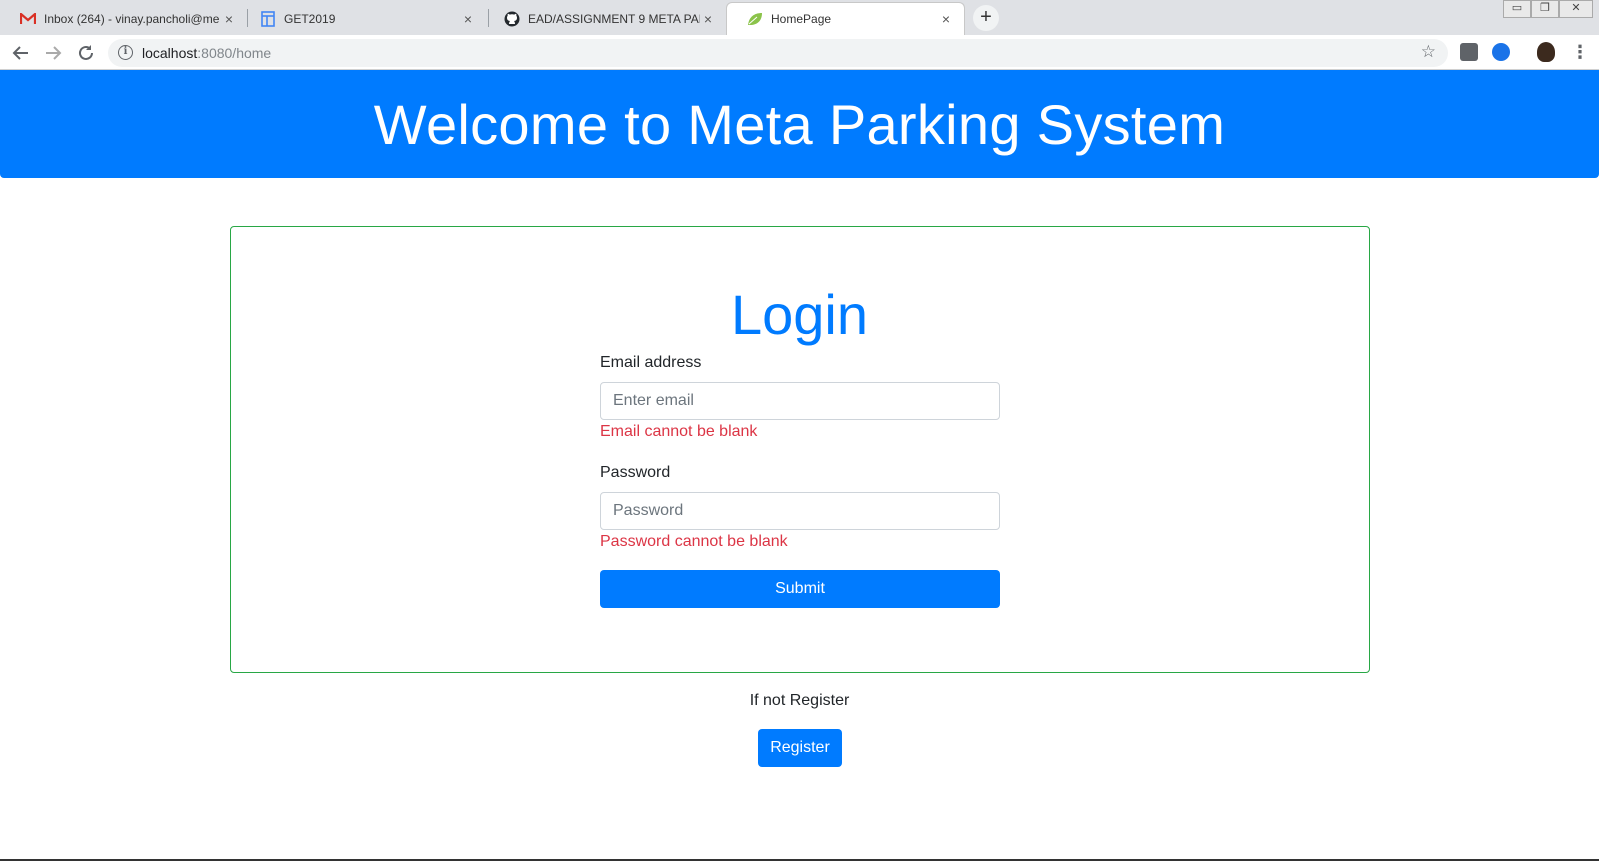 This screenshot has height=861, width=1599. I want to click on password-error-wrap: Password cannot be blank, so click(800, 542).